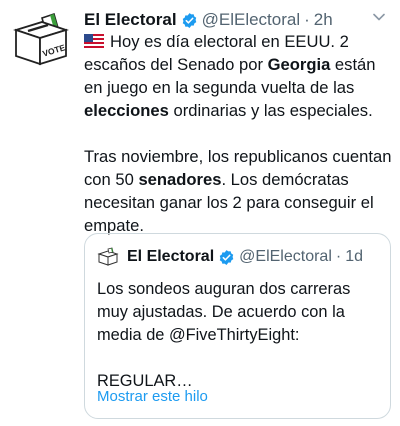  Describe the element at coordinates (180, 179) in the screenshot. I see `keyword-senadores: senadores` at that location.